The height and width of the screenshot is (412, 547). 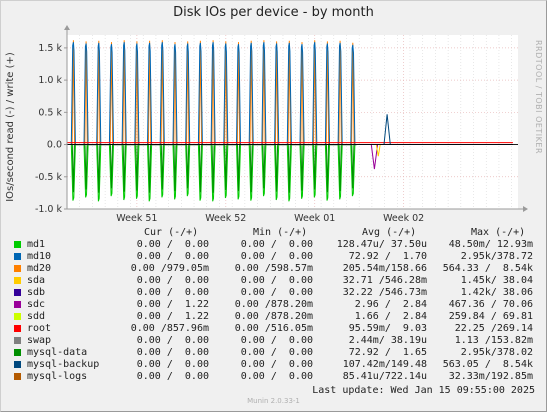 What do you see at coordinates (496, 256) in the screenshot?
I see `legend-value-max: 2.95k/378.72` at bounding box center [496, 256].